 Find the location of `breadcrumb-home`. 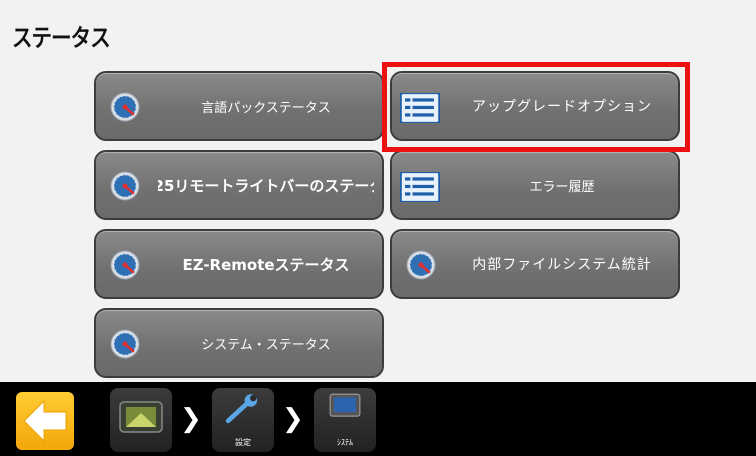

breadcrumb-home is located at coordinates (141, 420).